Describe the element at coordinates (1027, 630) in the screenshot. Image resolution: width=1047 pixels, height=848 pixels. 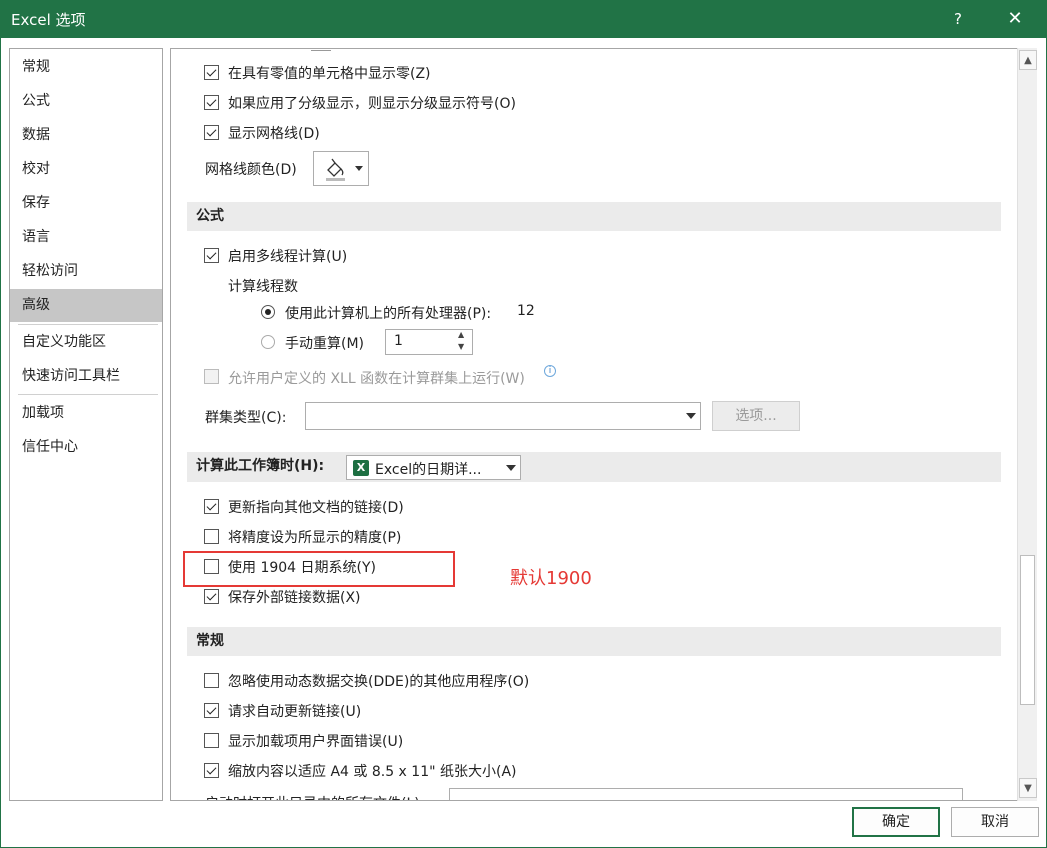
I see `scrollbar-thumb` at that location.